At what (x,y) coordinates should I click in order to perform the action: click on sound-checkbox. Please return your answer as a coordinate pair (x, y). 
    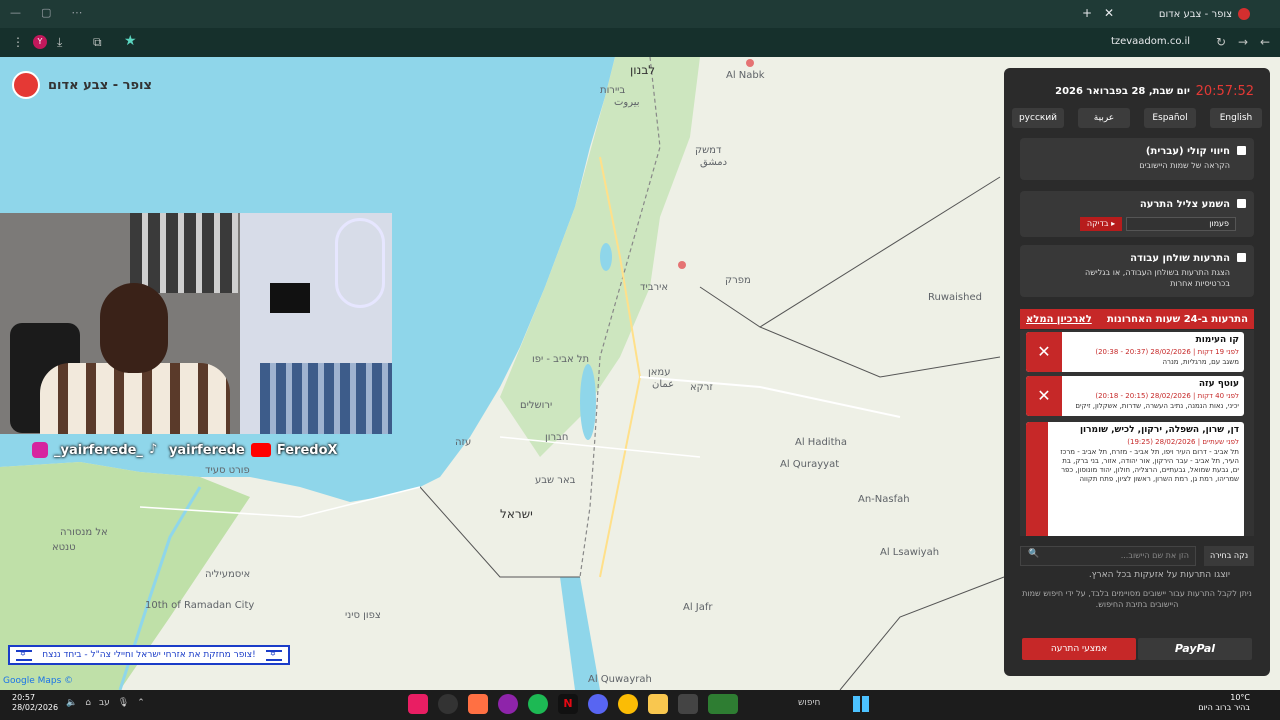
    Looking at the image, I should click on (1241, 203).